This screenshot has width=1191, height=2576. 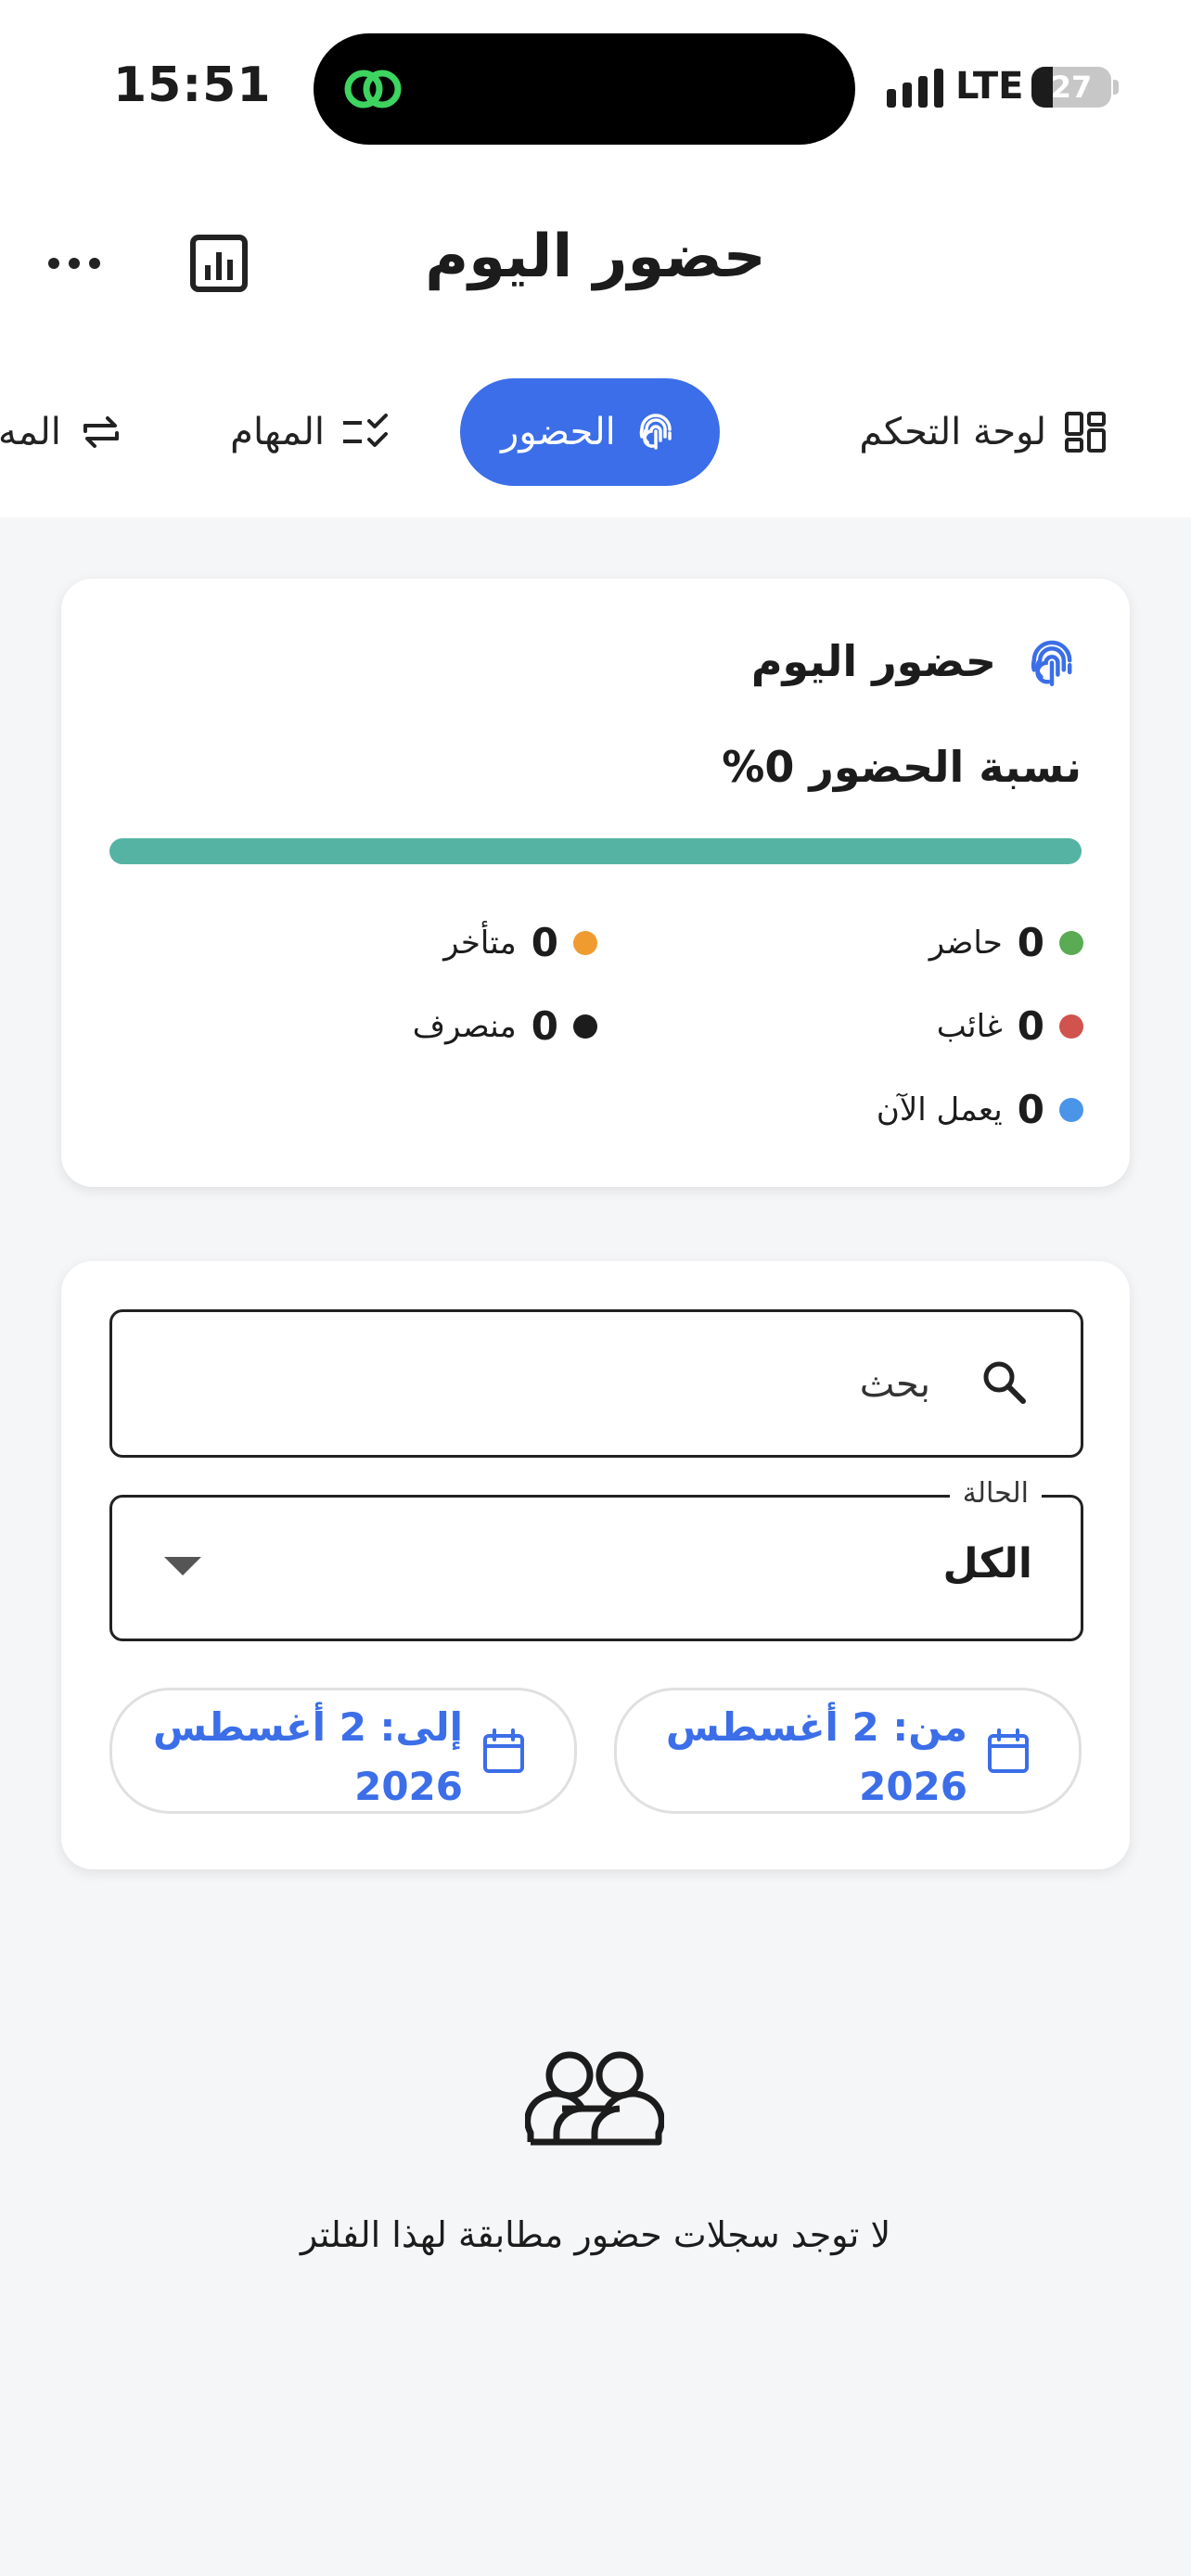 I want to click on dashboard-icon, so click(x=1085, y=432).